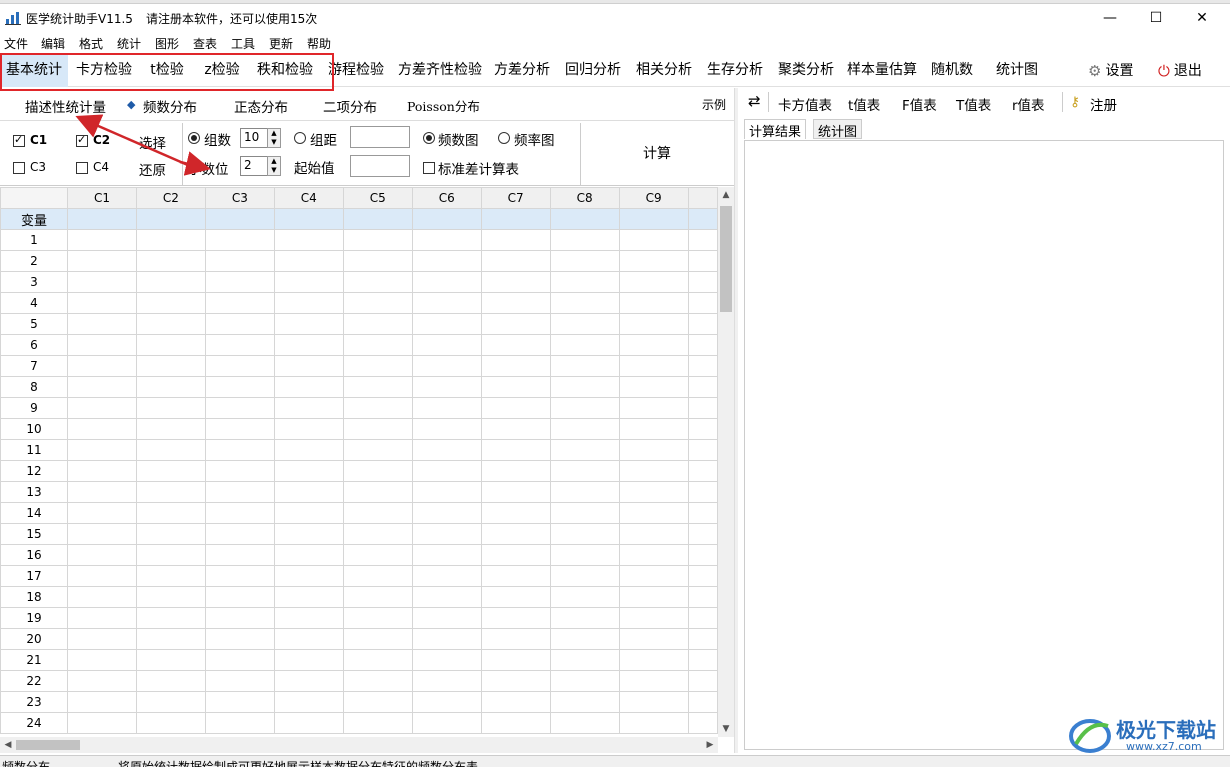 The height and width of the screenshot is (767, 1230). Describe the element at coordinates (702, 198) in the screenshot. I see `column-header` at that location.